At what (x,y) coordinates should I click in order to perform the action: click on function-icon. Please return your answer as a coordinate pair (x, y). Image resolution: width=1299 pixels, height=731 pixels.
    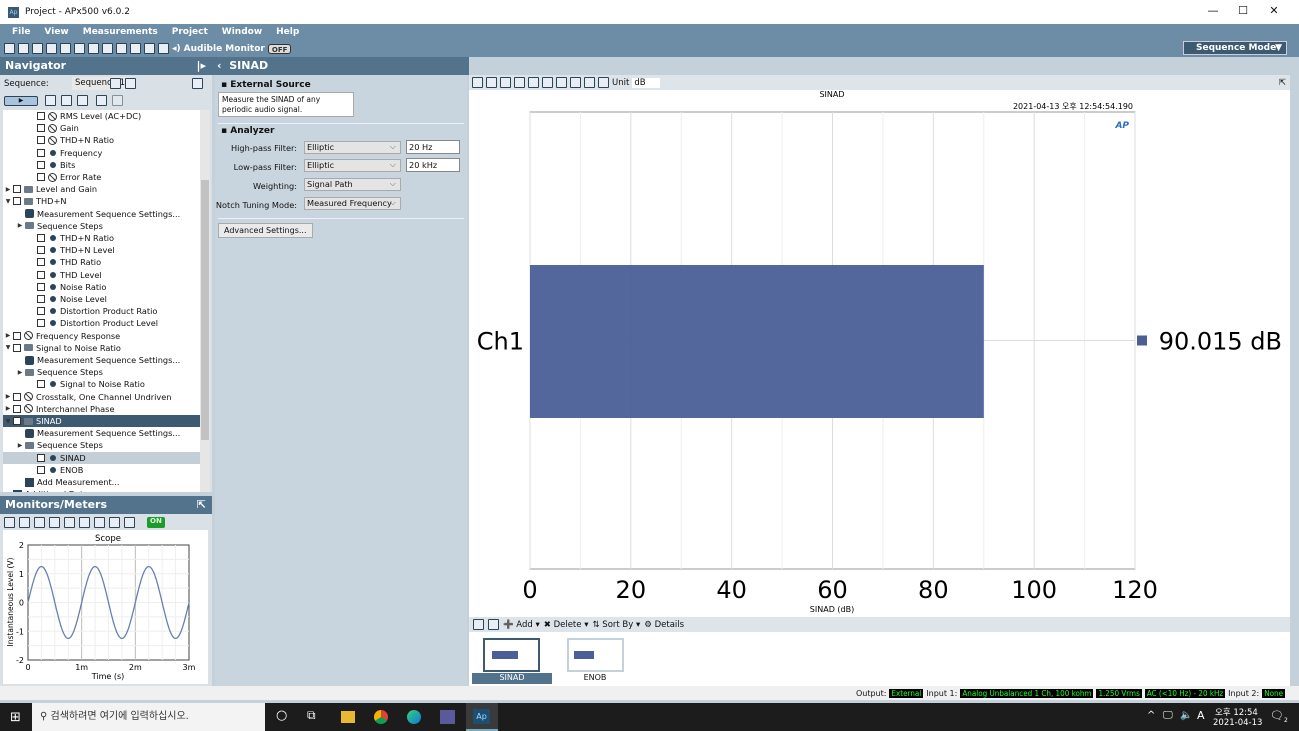
    Looking at the image, I should click on (589, 82).